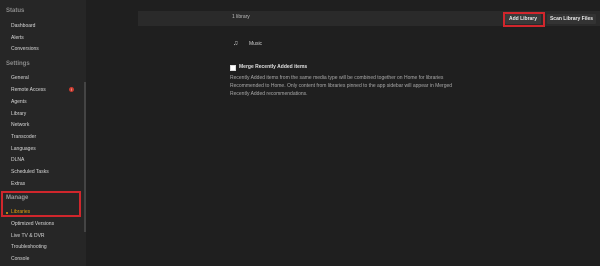 The image size is (600, 266). What do you see at coordinates (19, 102) in the screenshot?
I see `sidebar-item-agents: Agents` at bounding box center [19, 102].